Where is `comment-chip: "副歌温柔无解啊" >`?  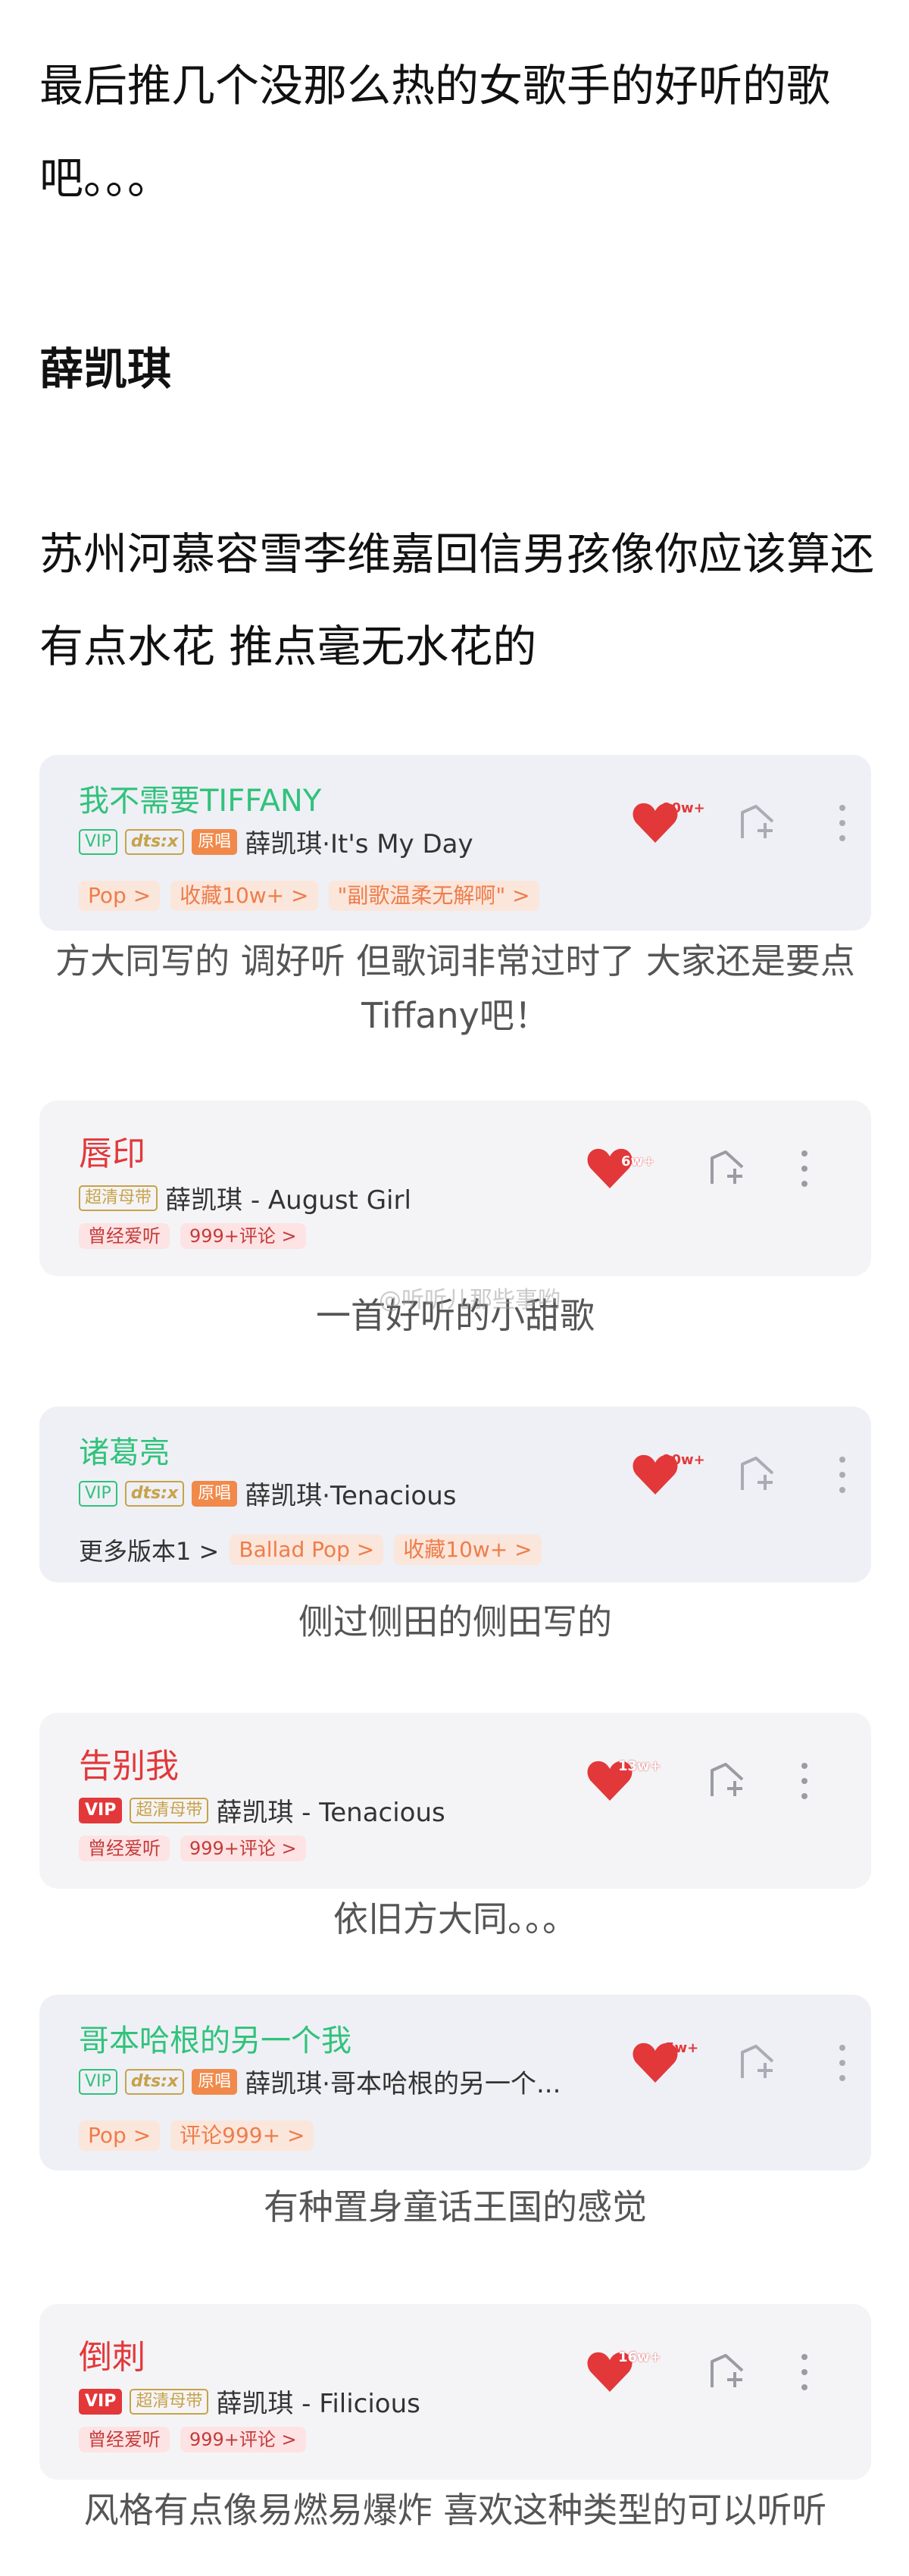
comment-chip: "副歌温柔无解啊" > is located at coordinates (433, 896).